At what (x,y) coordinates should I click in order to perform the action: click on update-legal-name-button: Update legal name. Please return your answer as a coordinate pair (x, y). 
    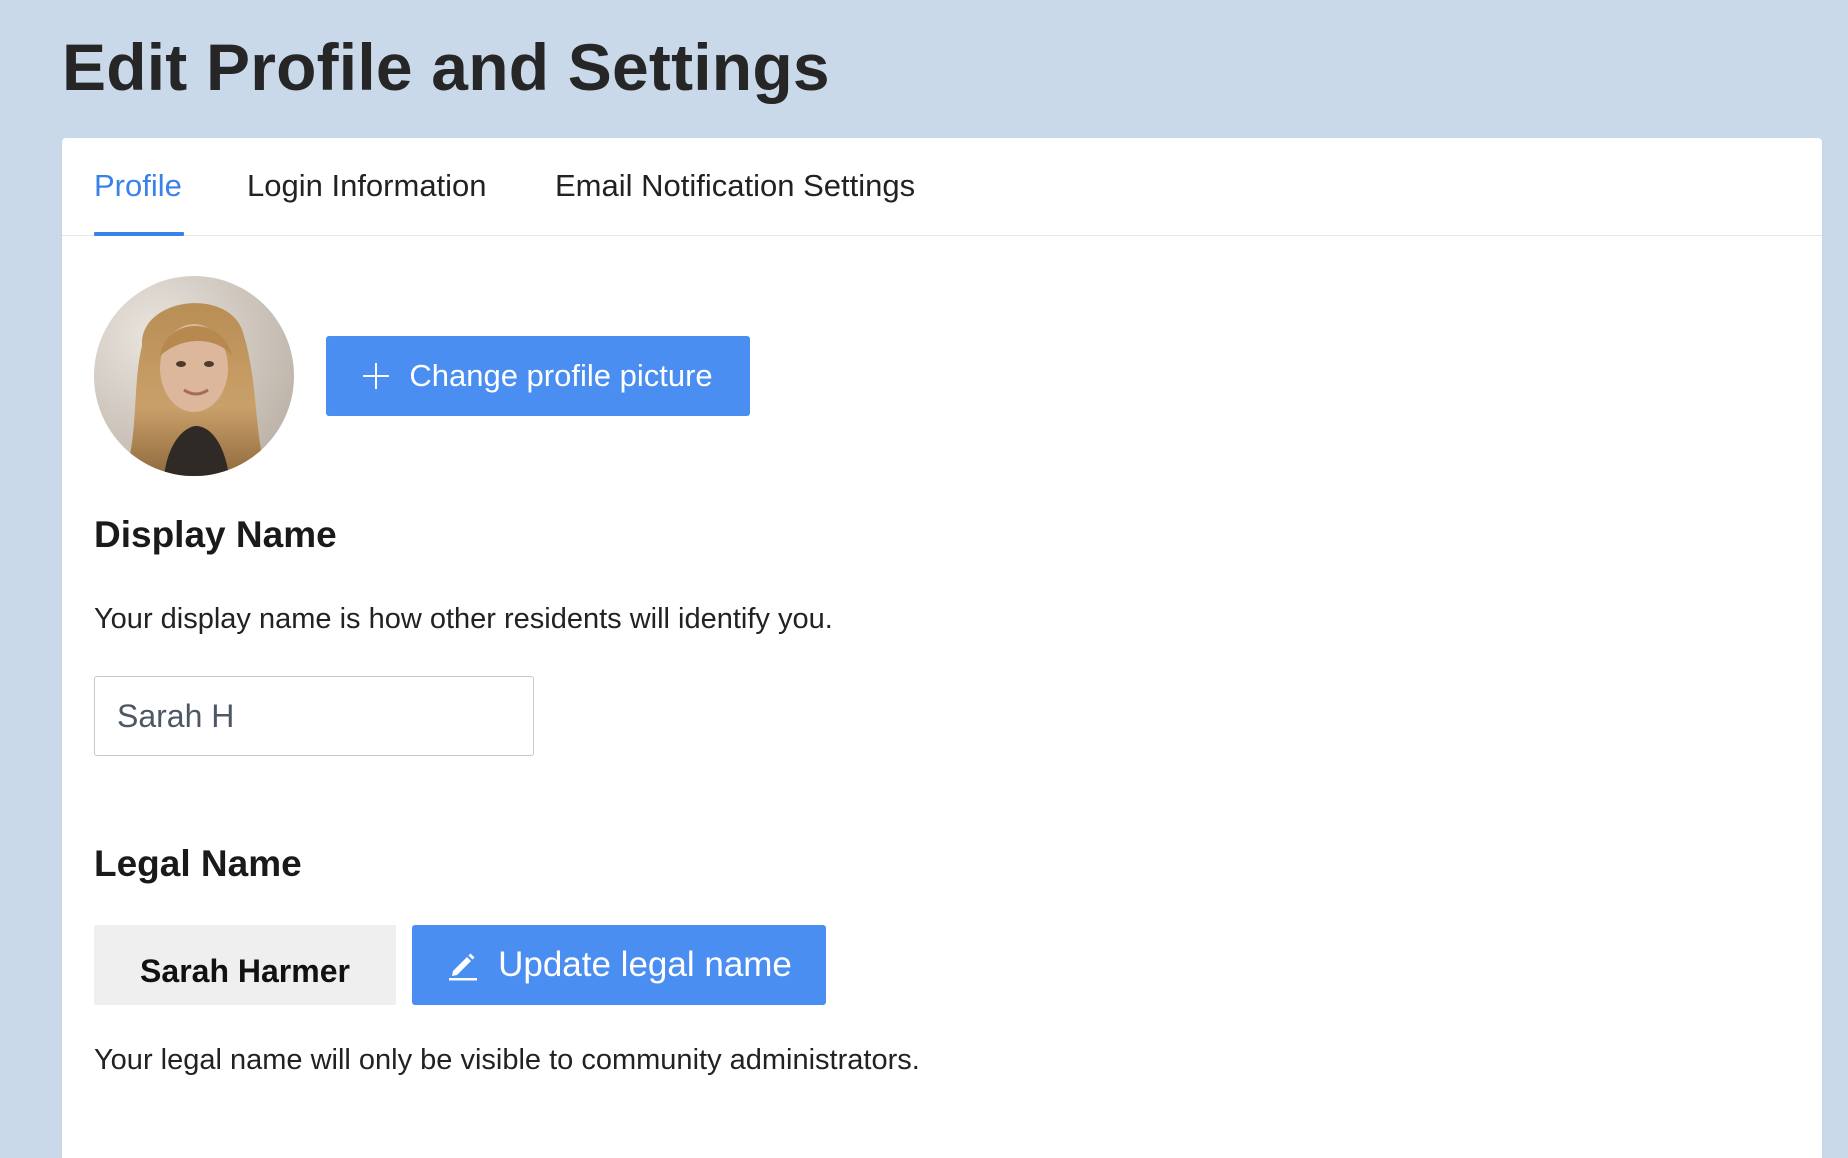
    Looking at the image, I should click on (619, 965).